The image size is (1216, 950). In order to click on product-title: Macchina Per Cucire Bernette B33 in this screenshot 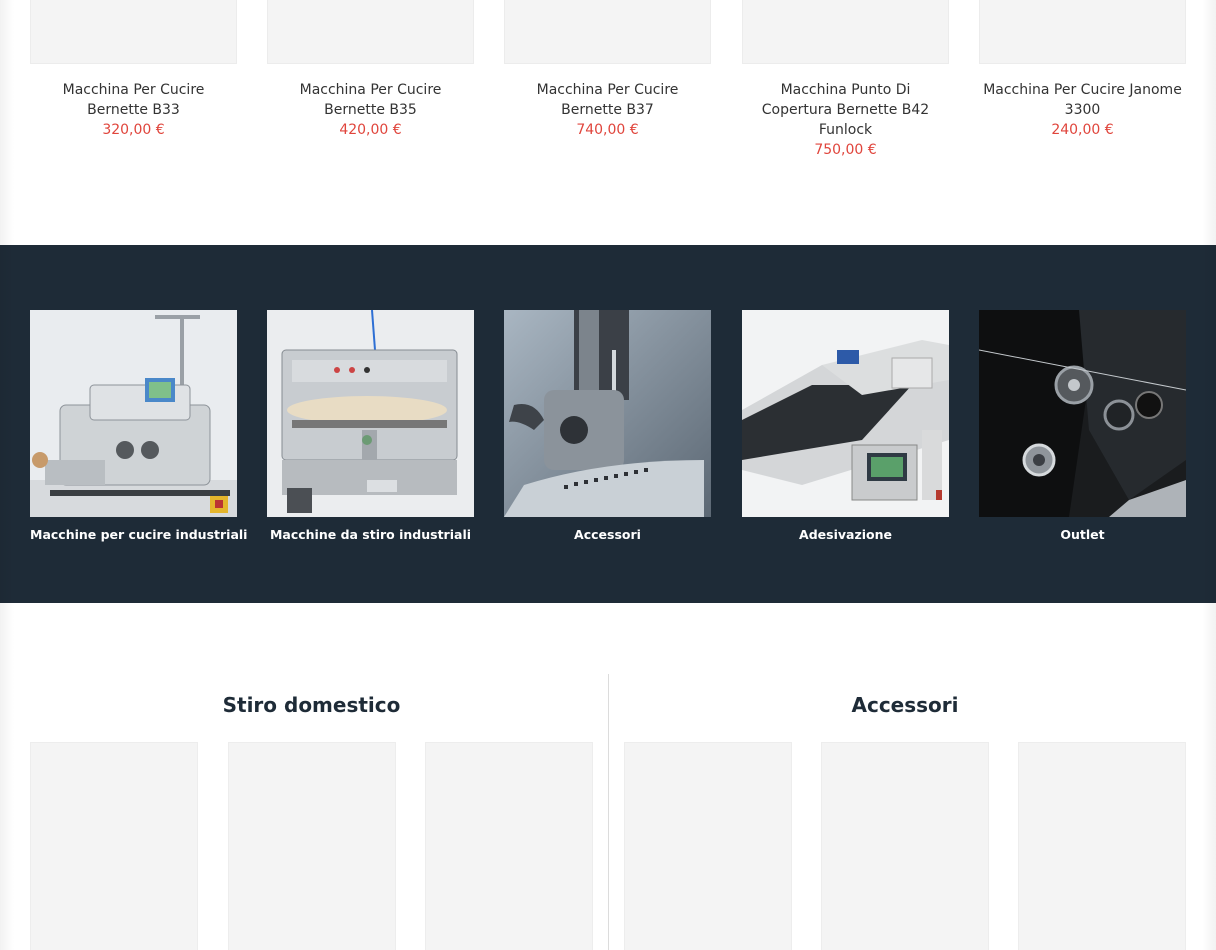, I will do `click(133, 100)`.